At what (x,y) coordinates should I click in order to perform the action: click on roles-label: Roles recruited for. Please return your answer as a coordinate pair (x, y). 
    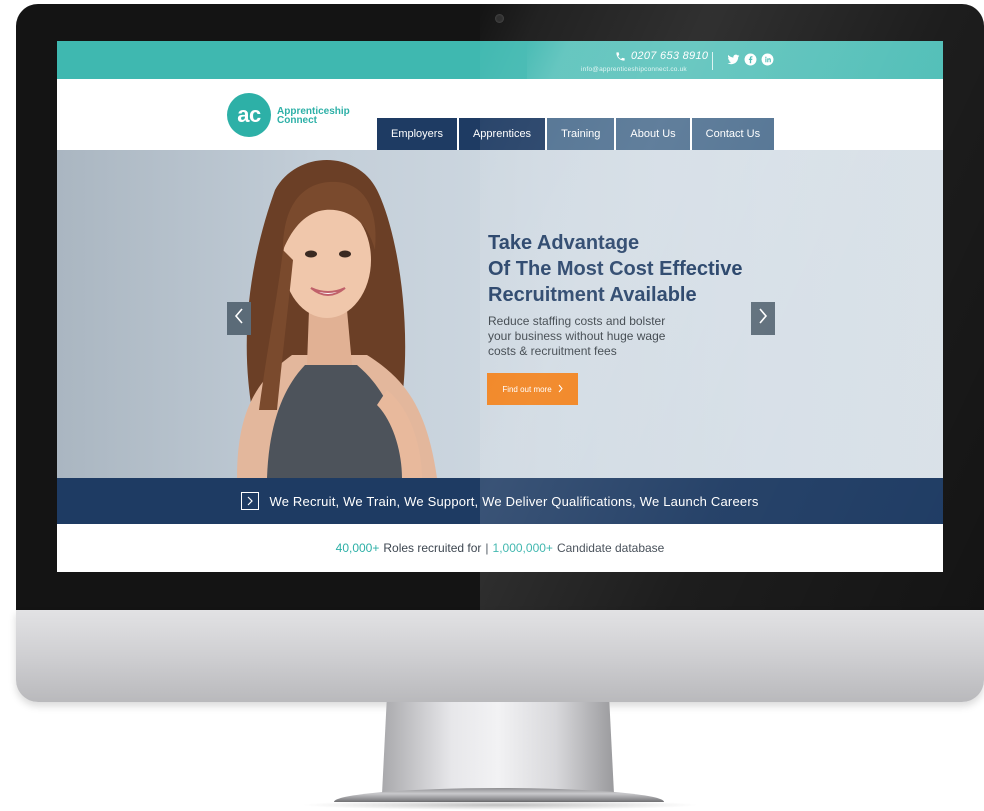
    Looking at the image, I should click on (432, 548).